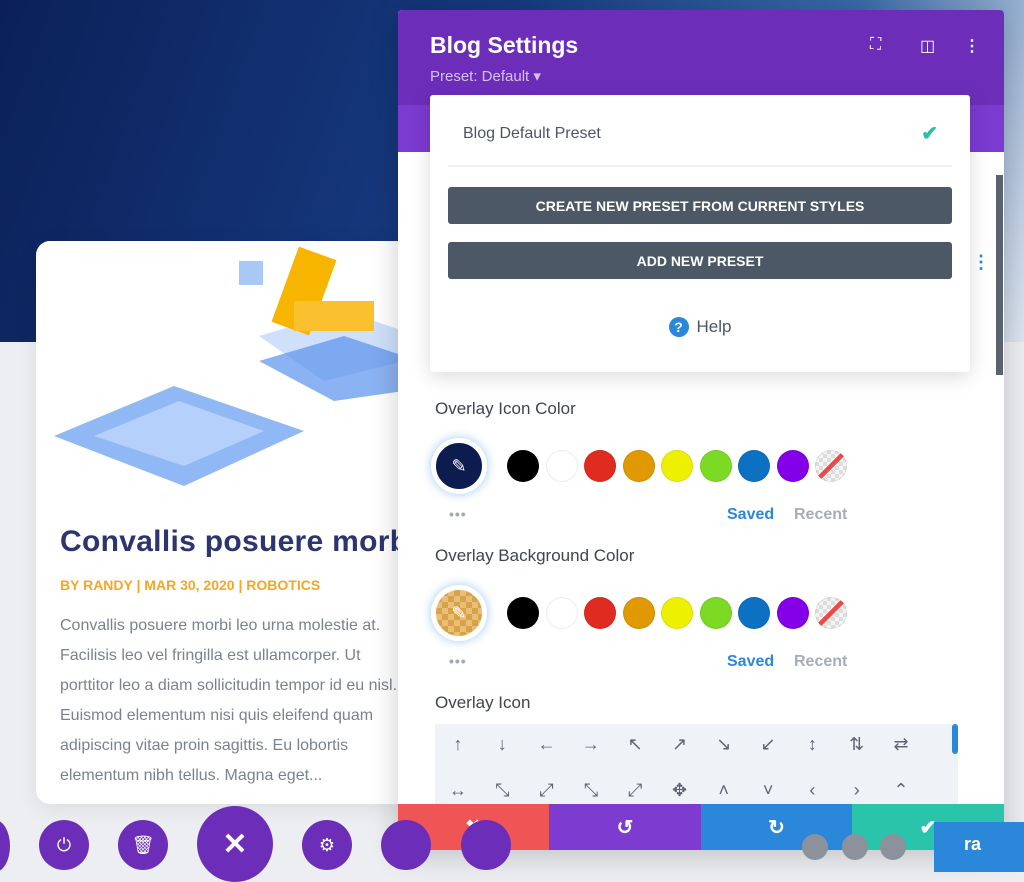  Describe the element at coordinates (238, 542) in the screenshot. I see `post-title: Convallis posuere morbi` at that location.